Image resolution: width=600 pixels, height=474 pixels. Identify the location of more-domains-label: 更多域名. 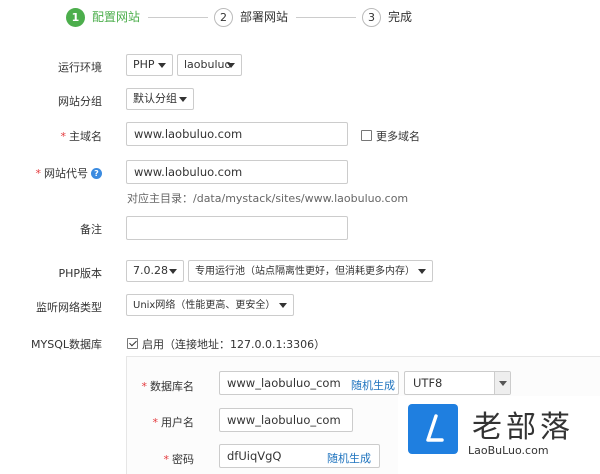
(398, 136).